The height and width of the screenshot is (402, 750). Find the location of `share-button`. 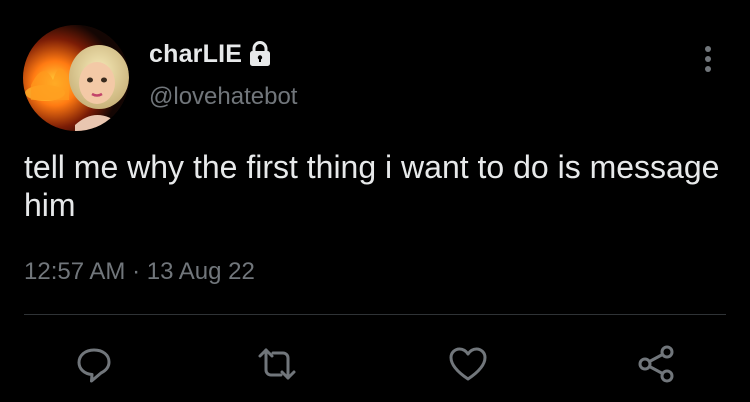

share-button is located at coordinates (656, 364).